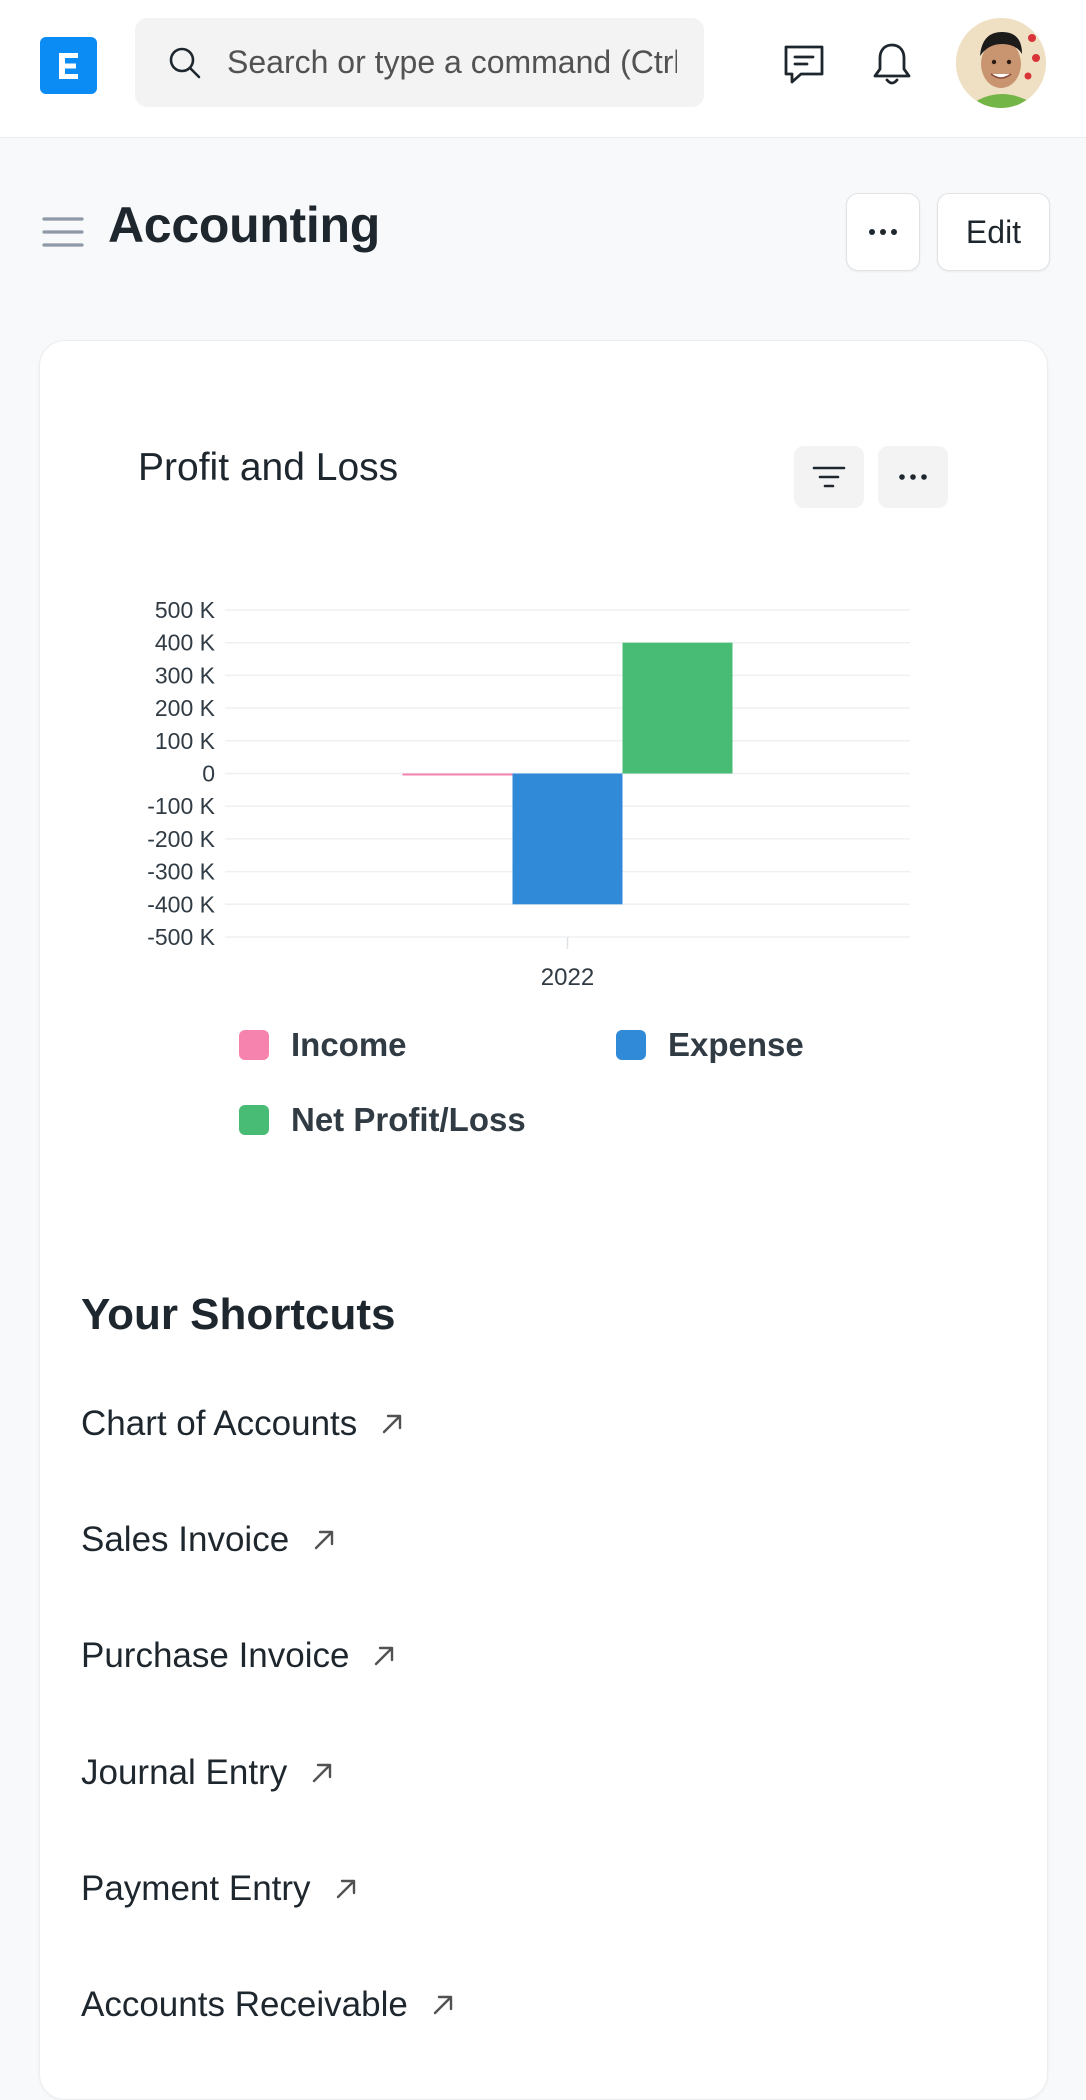  Describe the element at coordinates (677, 708) in the screenshot. I see `bar-net-profit-loss` at that location.